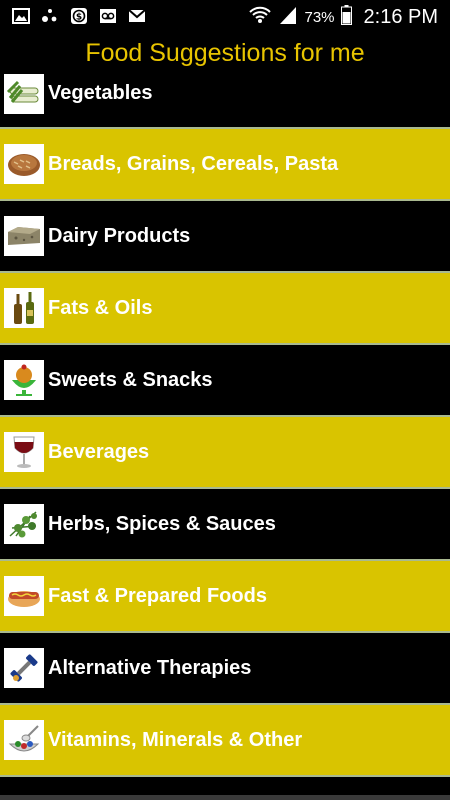  Describe the element at coordinates (175, 739) in the screenshot. I see `category-label: Vitamins, Minerals & Other` at that location.